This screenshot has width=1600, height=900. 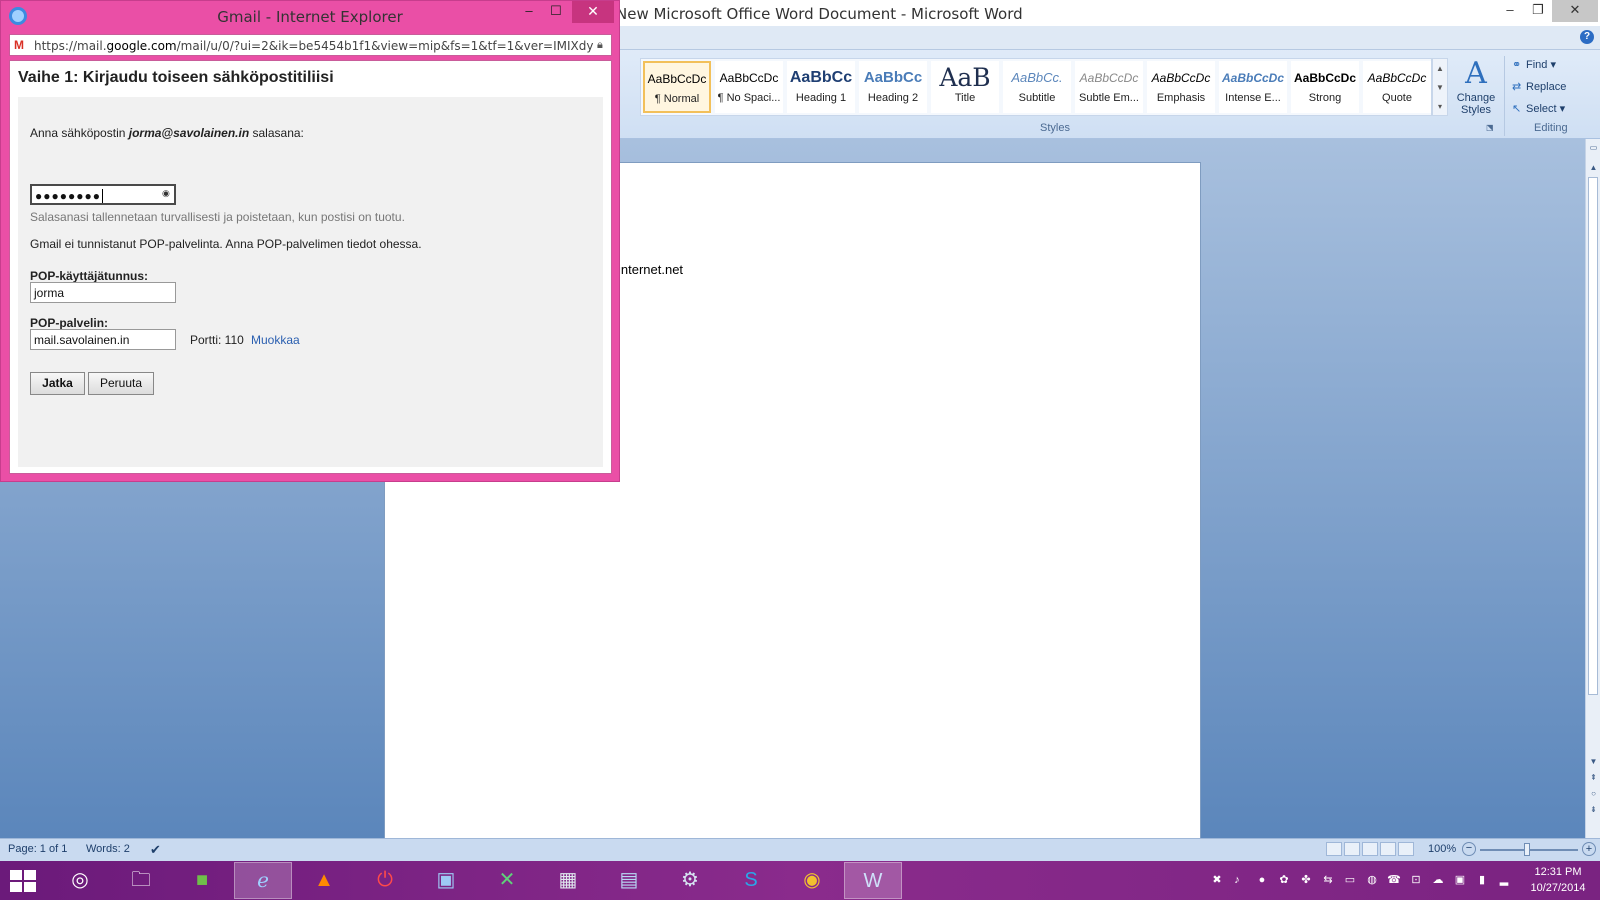 I want to click on word-count: Words: 2, so click(x=108, y=849).